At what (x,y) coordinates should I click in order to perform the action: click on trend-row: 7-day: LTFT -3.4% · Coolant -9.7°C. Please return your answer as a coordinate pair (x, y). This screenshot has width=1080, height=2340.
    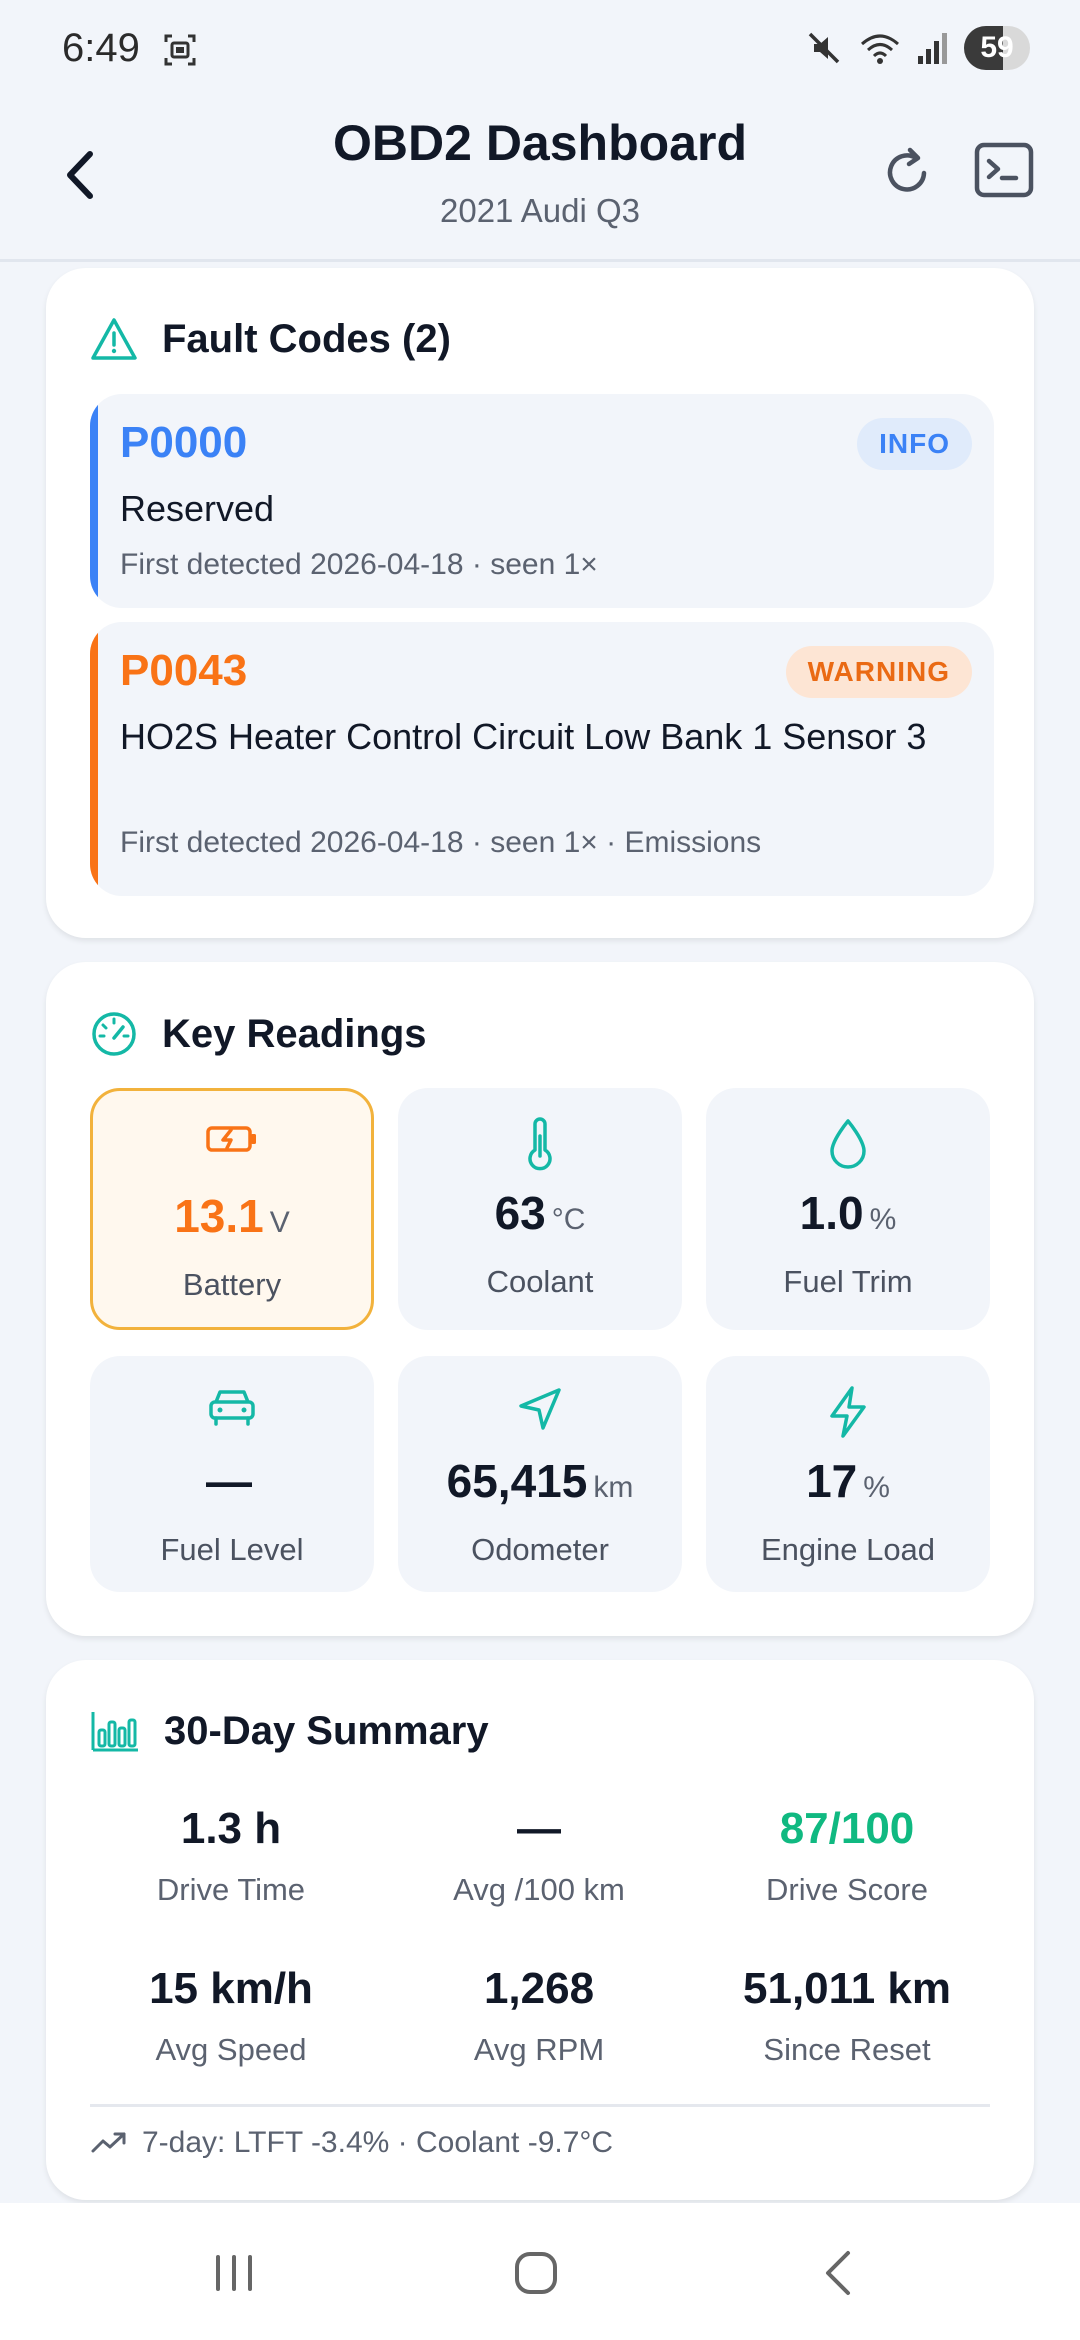
    Looking at the image, I should click on (351, 2143).